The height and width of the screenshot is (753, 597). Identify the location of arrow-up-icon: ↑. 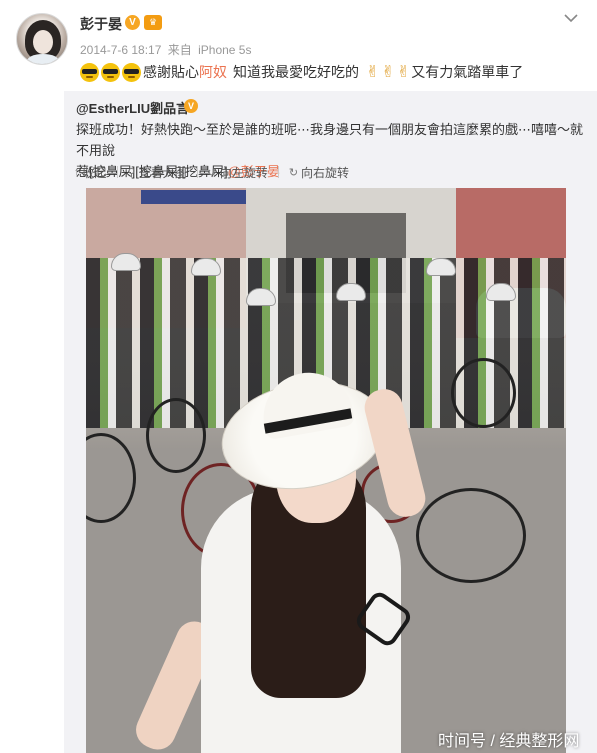
(77, 172).